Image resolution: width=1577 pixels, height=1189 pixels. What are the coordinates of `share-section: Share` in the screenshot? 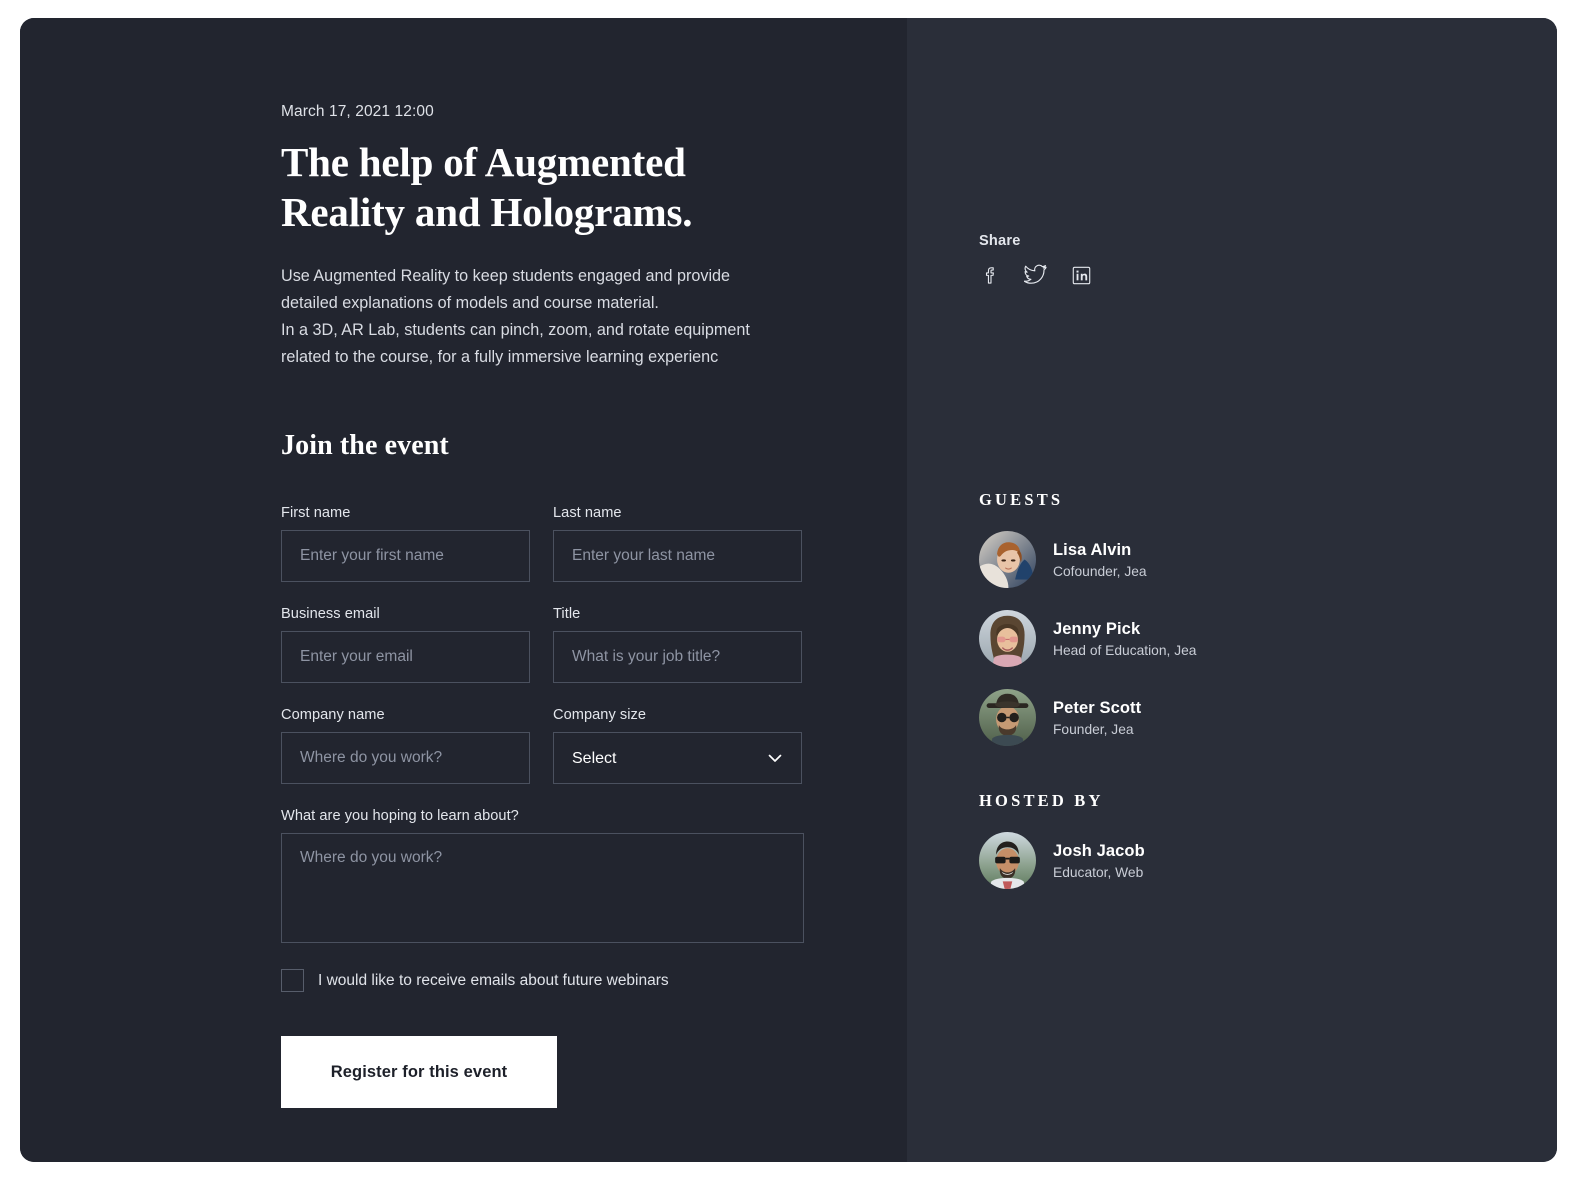 It's located at (1144, 259).